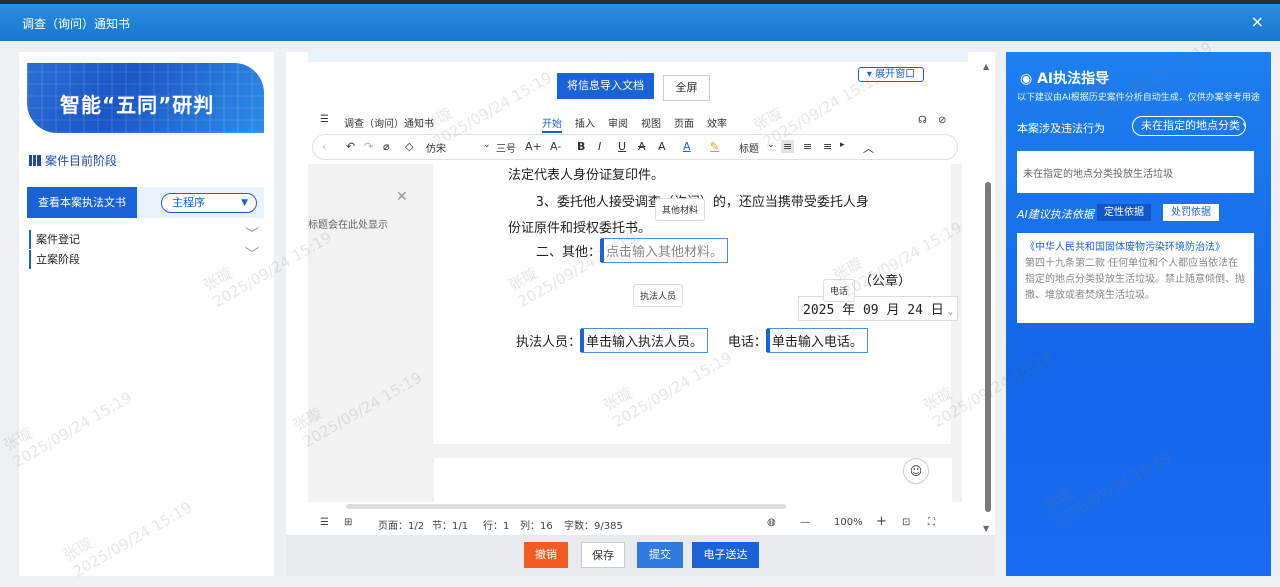 The width and height of the screenshot is (1280, 587). I want to click on redo-icon: ↷, so click(368, 146).